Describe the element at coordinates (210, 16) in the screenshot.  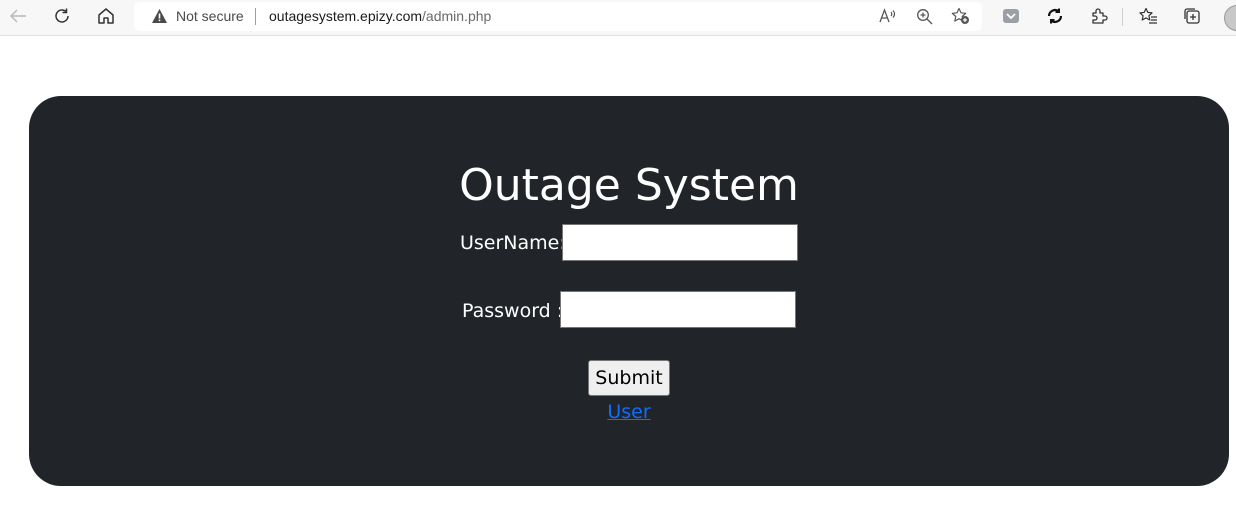
I see `security-status: Not secure` at that location.